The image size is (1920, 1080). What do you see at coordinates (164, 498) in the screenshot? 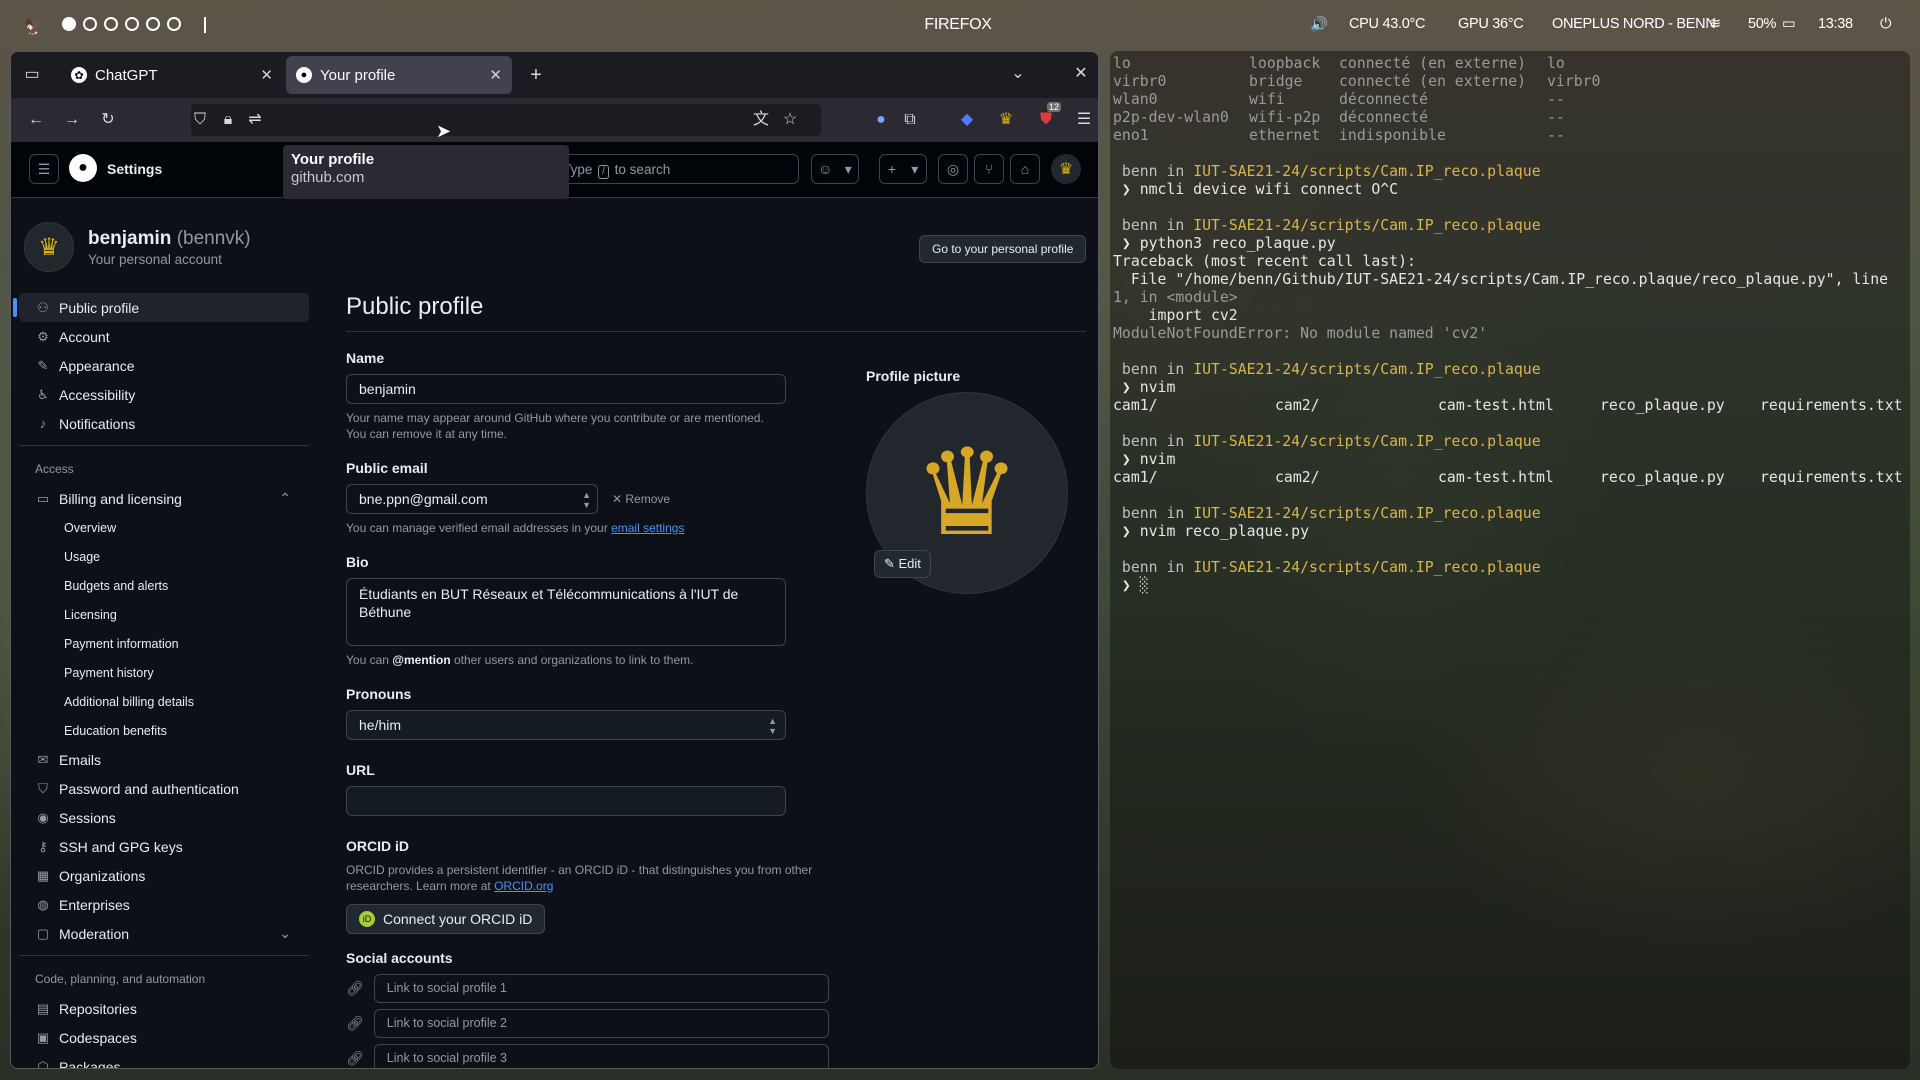
I see `sidebar-item-billing: ▭ Billing and licensing ⌃` at bounding box center [164, 498].